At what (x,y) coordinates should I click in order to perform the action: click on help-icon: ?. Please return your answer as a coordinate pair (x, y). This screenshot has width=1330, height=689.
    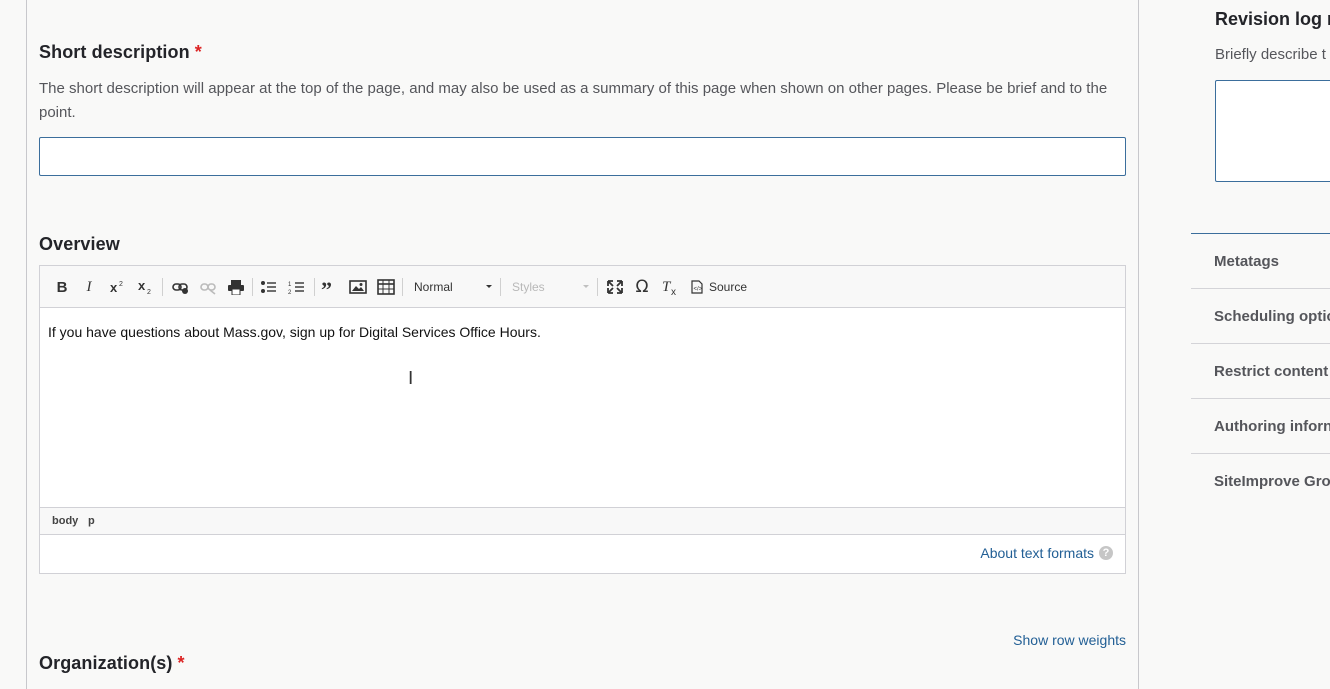
    Looking at the image, I should click on (1106, 553).